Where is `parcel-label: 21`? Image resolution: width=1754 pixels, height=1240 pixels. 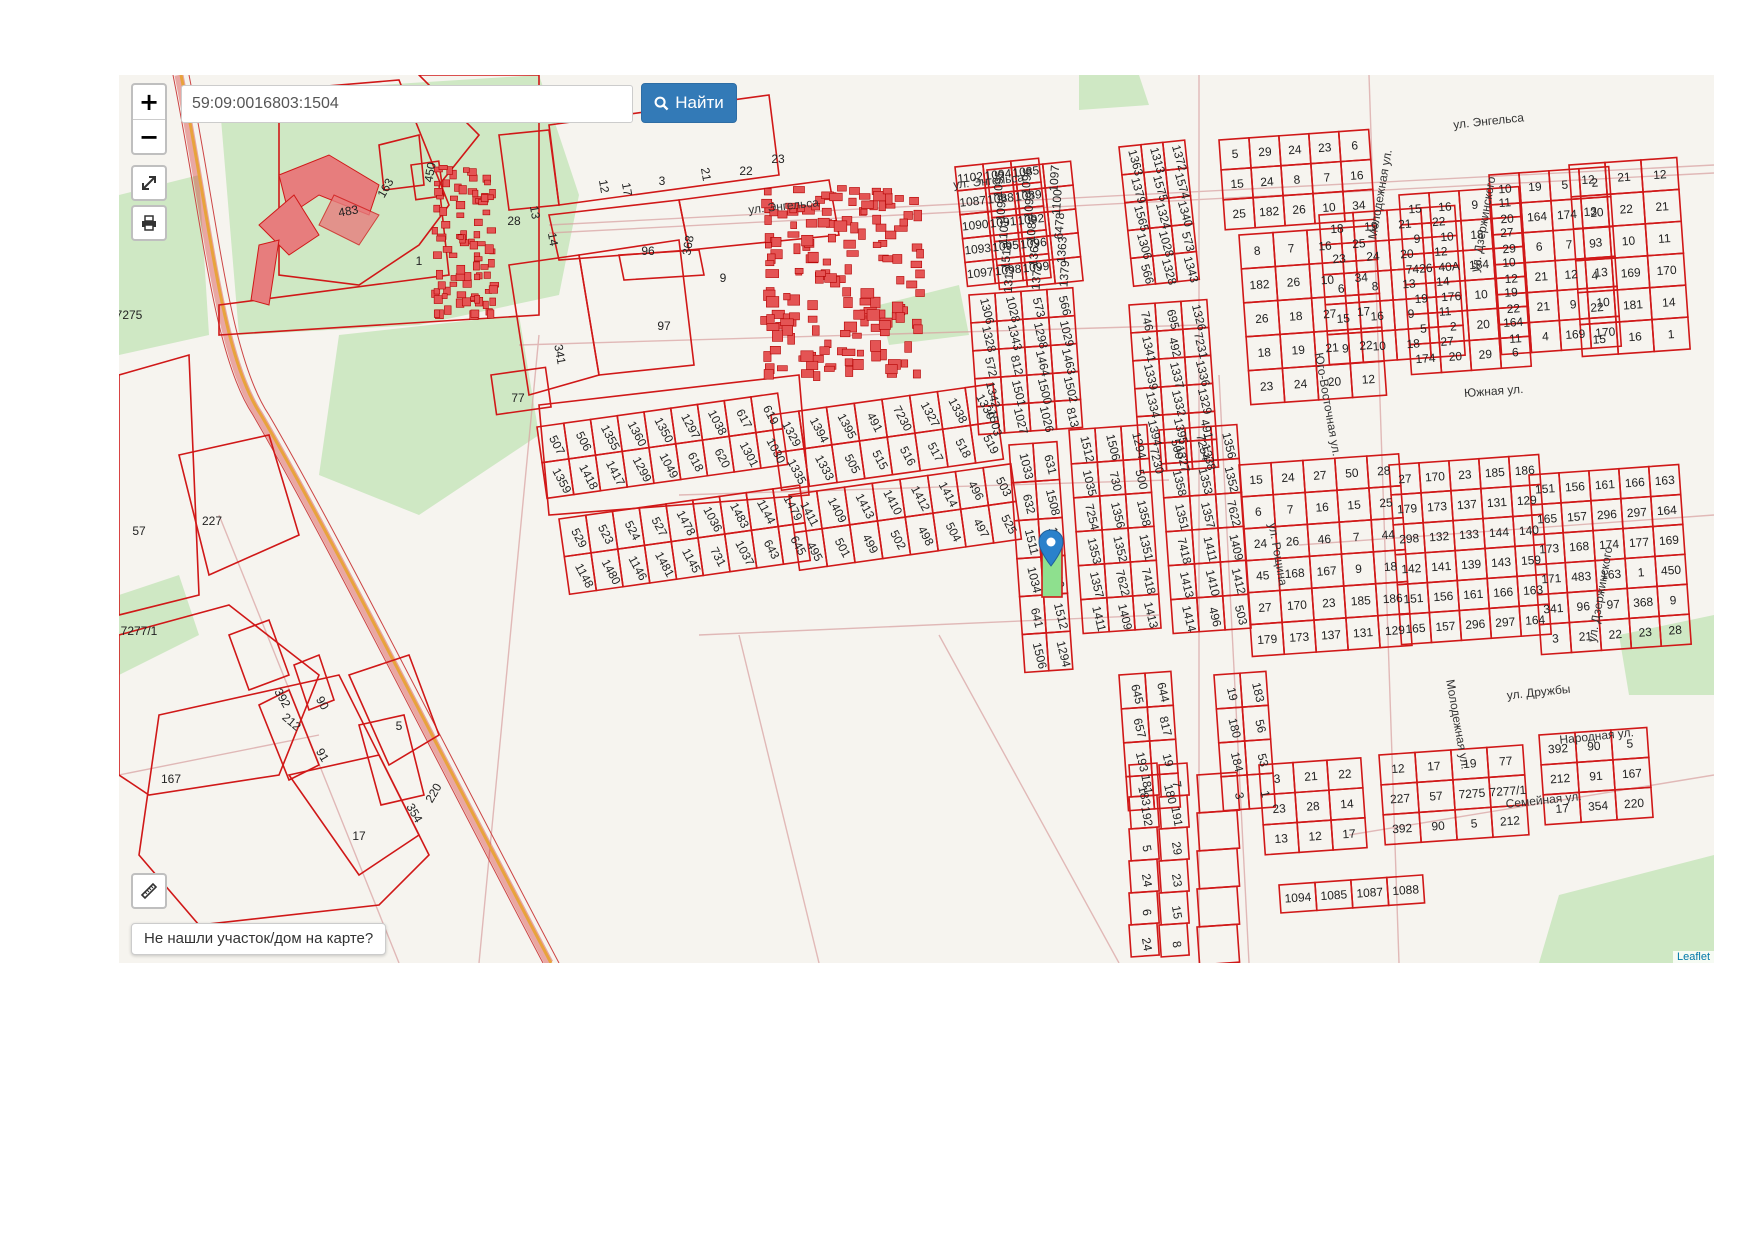
parcel-label: 21 is located at coordinates (1543, 306).